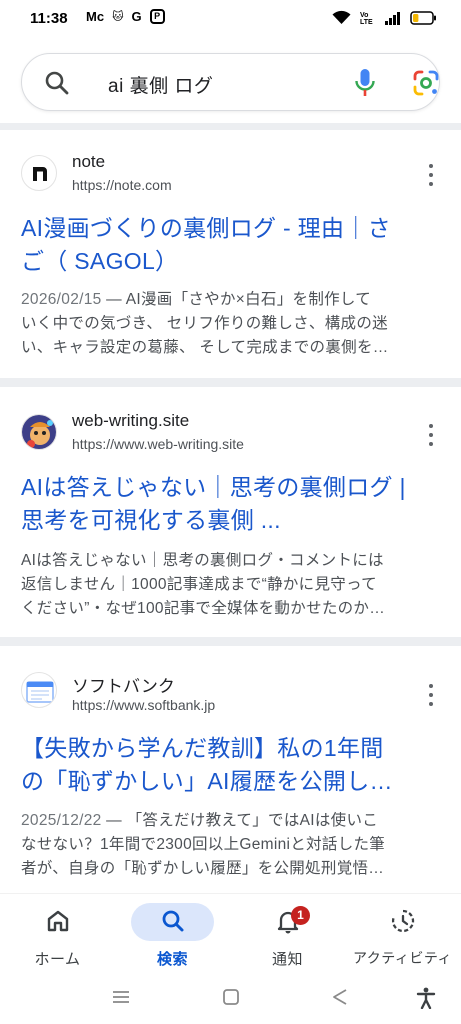 The image size is (461, 1024). Describe the element at coordinates (39, 690) in the screenshot. I see `softbank-favicon-icon` at that location.